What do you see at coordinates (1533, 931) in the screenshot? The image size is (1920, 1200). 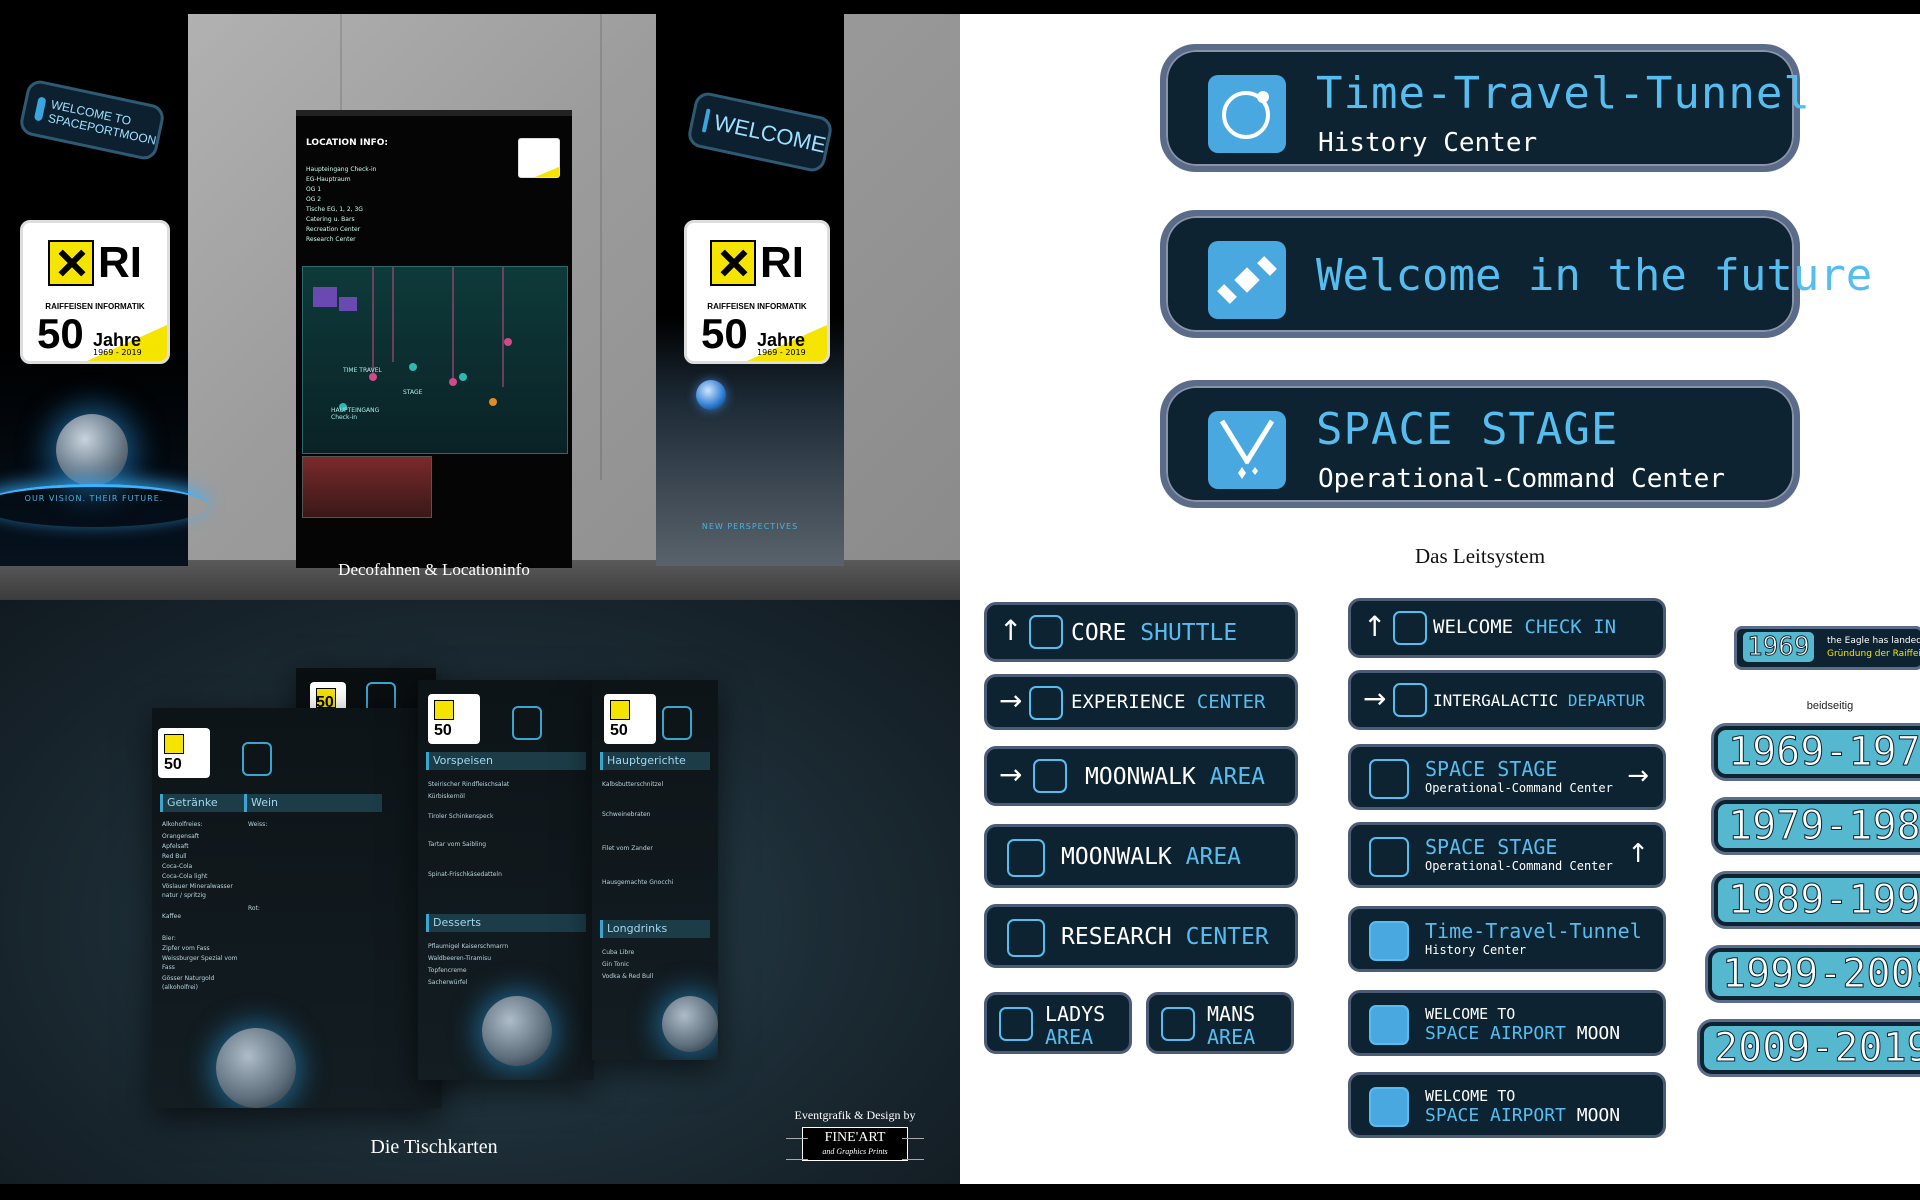 I see `sign-title: Time-Travel-Tunnel` at bounding box center [1533, 931].